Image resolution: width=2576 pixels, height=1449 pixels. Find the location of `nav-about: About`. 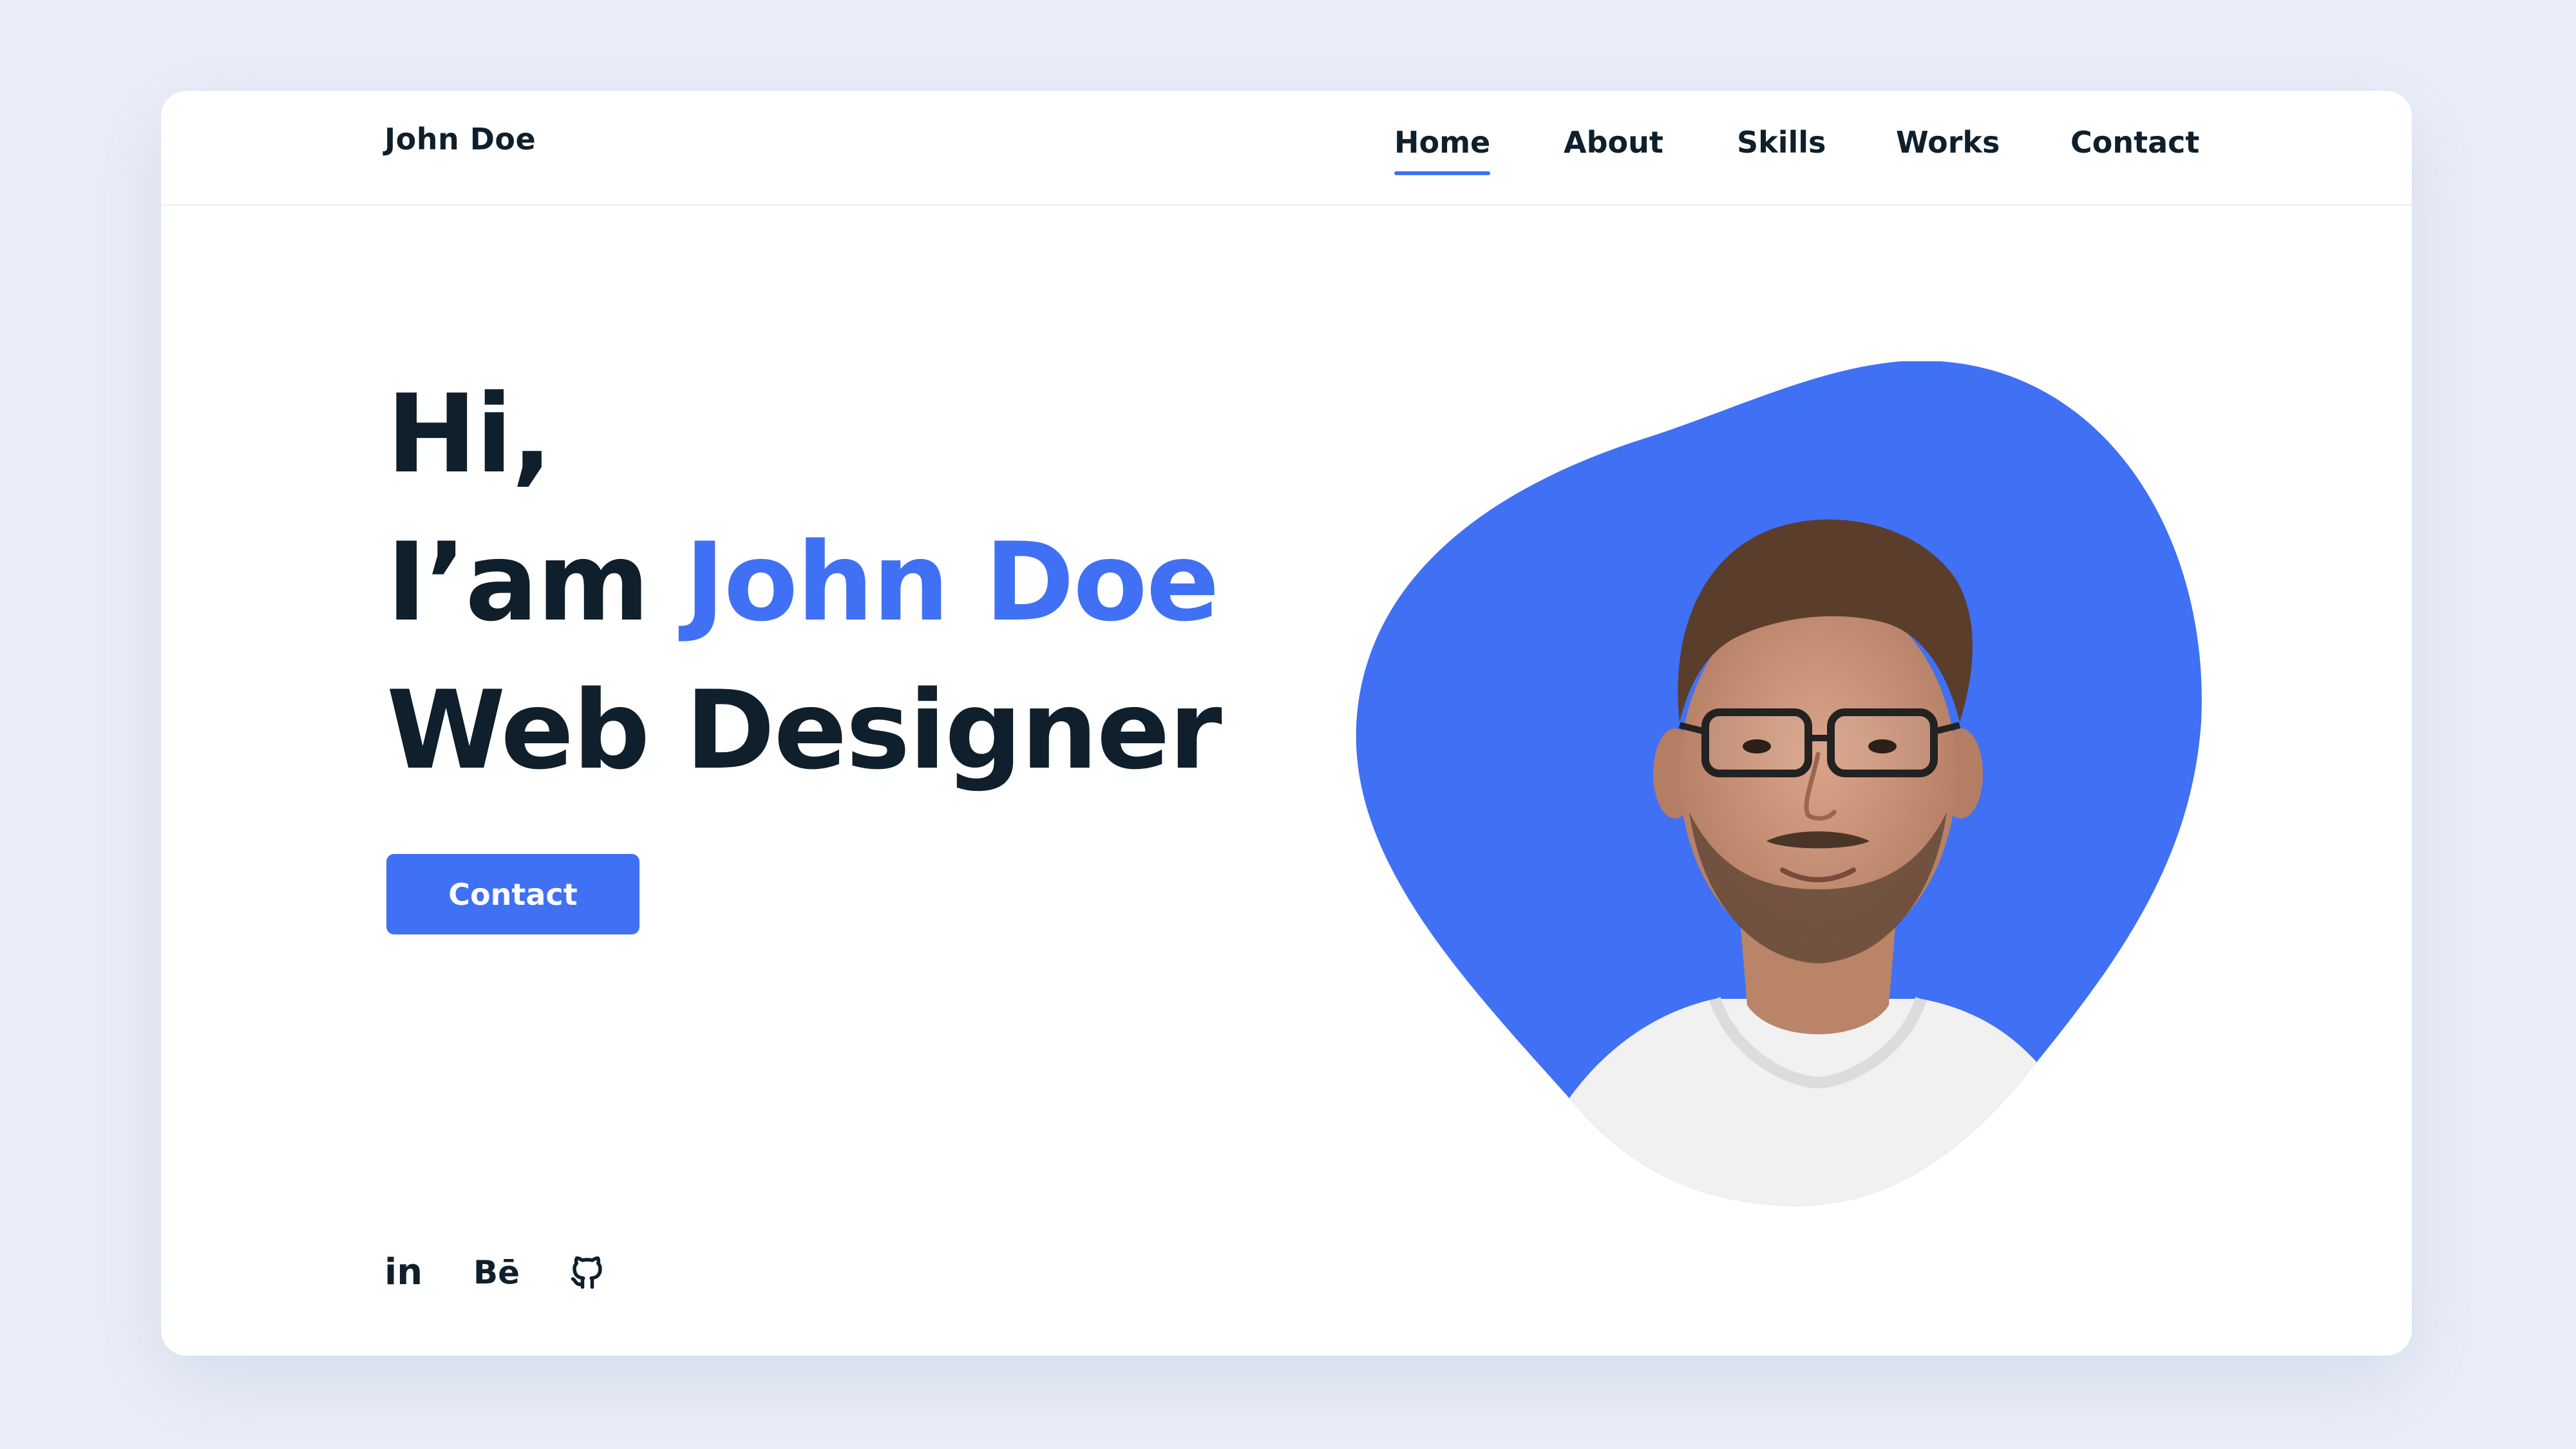

nav-about: About is located at coordinates (1613, 143).